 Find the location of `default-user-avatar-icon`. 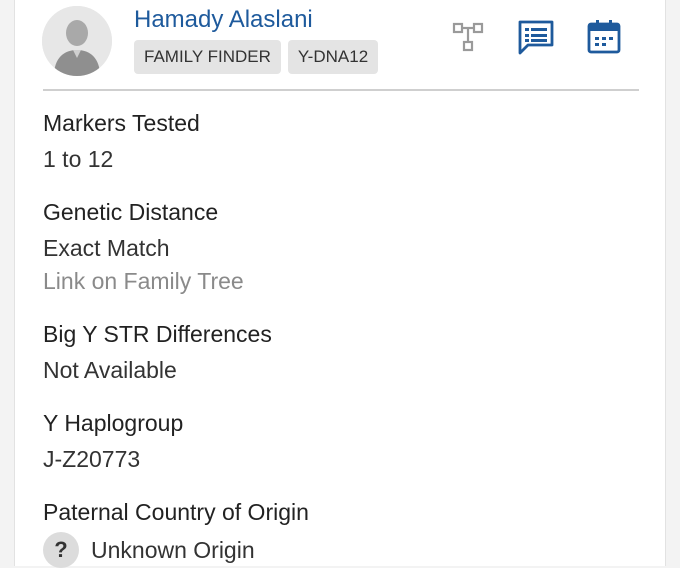

default-user-avatar-icon is located at coordinates (77, 41).